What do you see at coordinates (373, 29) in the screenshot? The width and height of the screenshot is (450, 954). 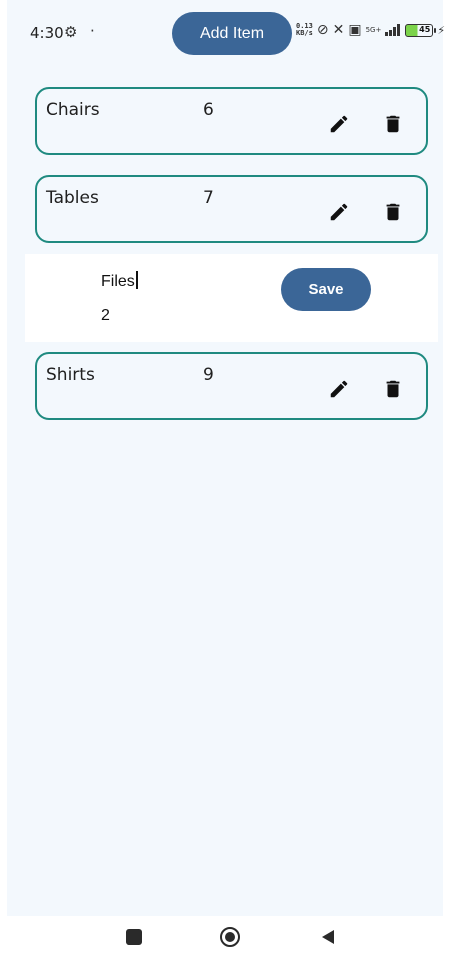 I see `network-type: 5G+` at bounding box center [373, 29].